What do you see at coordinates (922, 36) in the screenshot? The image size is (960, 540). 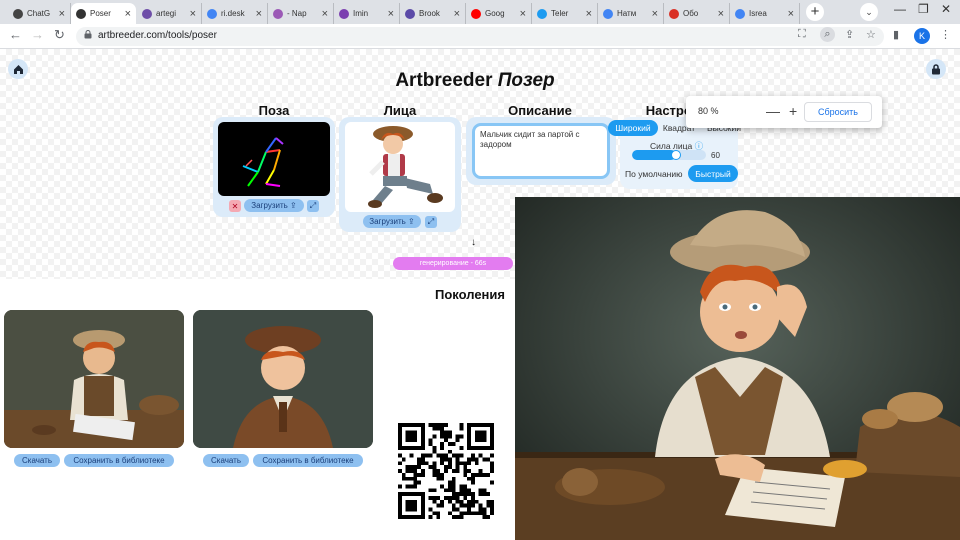 I see `avatar: K` at bounding box center [922, 36].